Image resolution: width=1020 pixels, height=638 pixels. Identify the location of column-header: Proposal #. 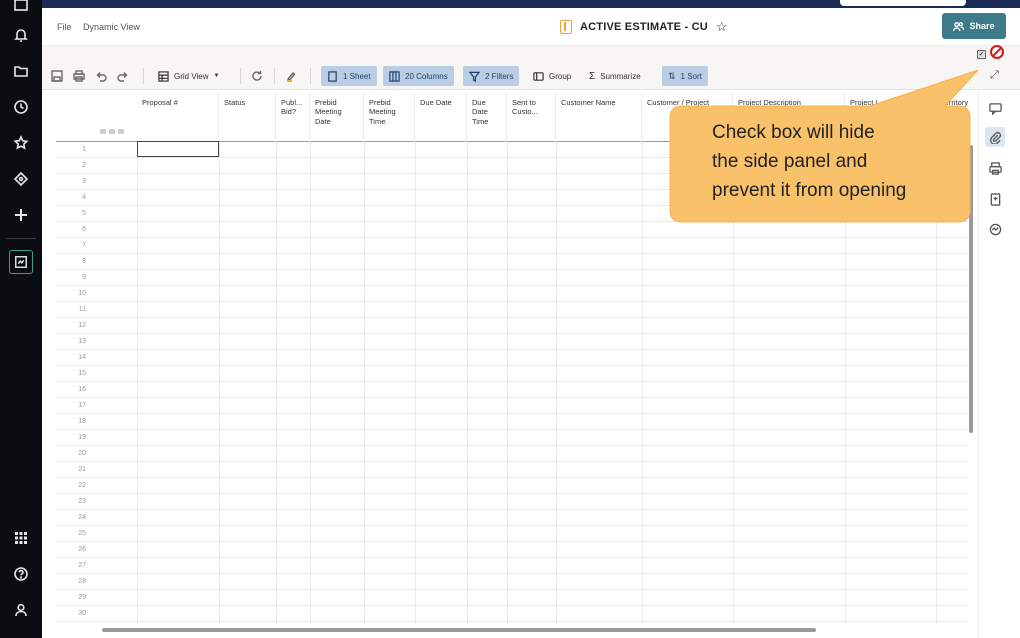
(178, 117).